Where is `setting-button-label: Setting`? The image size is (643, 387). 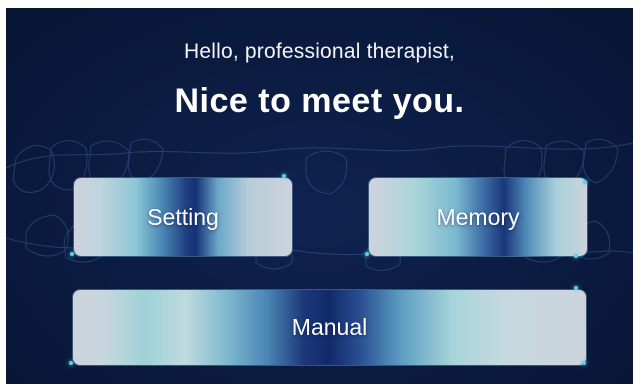 setting-button-label: Setting is located at coordinates (183, 216).